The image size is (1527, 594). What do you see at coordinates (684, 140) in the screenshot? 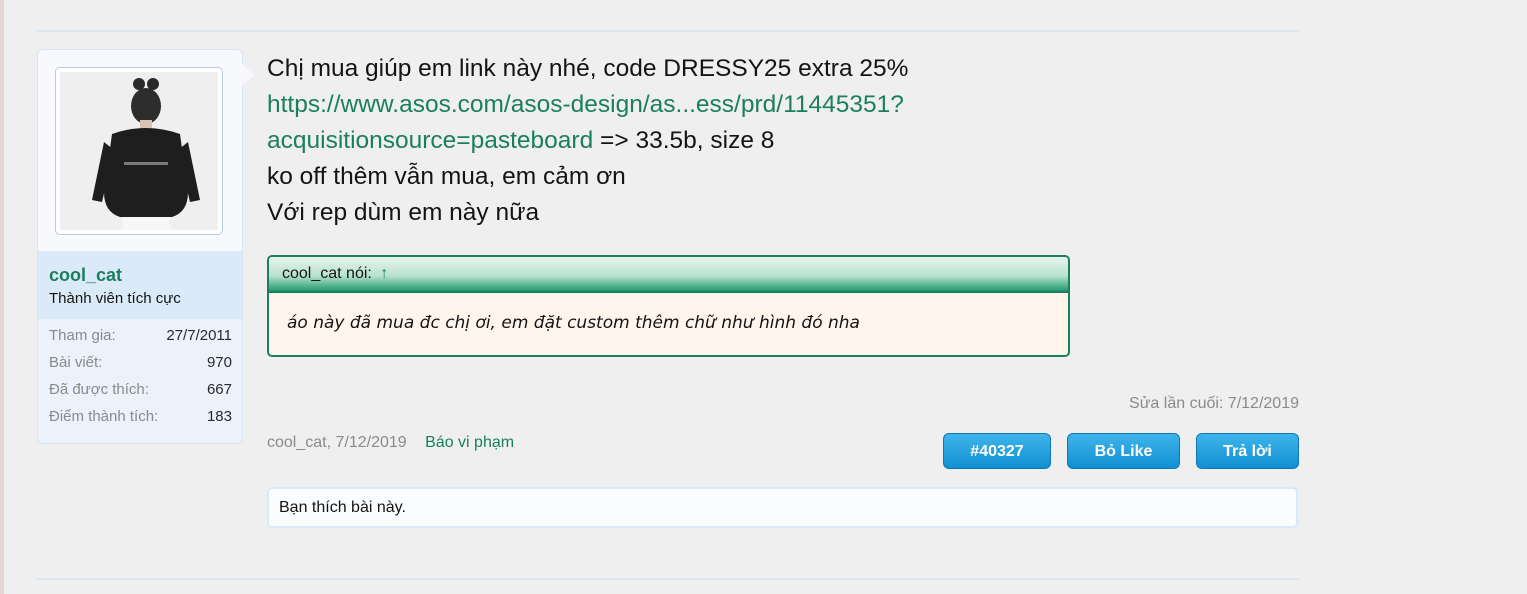
I see `message-price-size: => 33.5b, size 8` at bounding box center [684, 140].